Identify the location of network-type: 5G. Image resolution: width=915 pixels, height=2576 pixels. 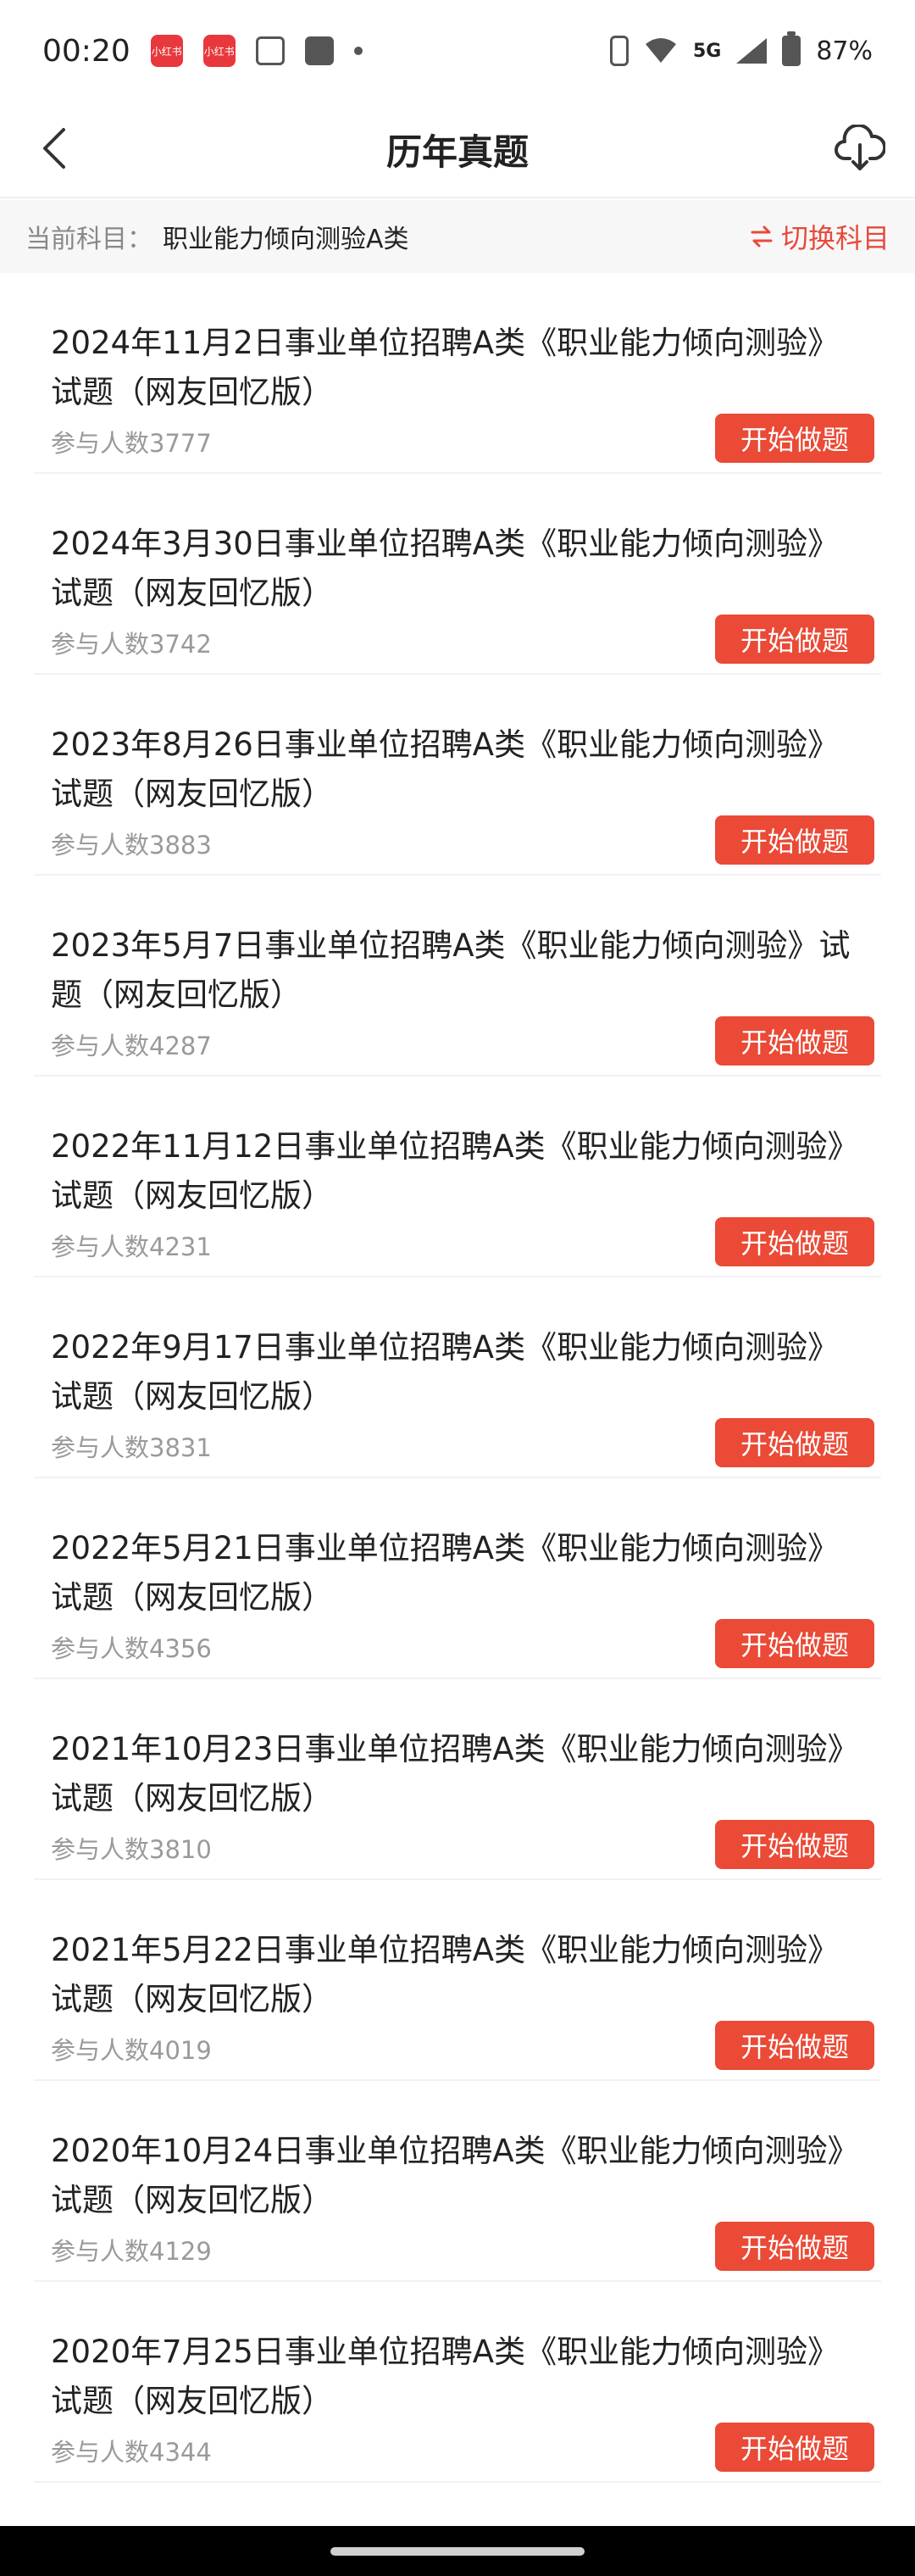
(707, 51).